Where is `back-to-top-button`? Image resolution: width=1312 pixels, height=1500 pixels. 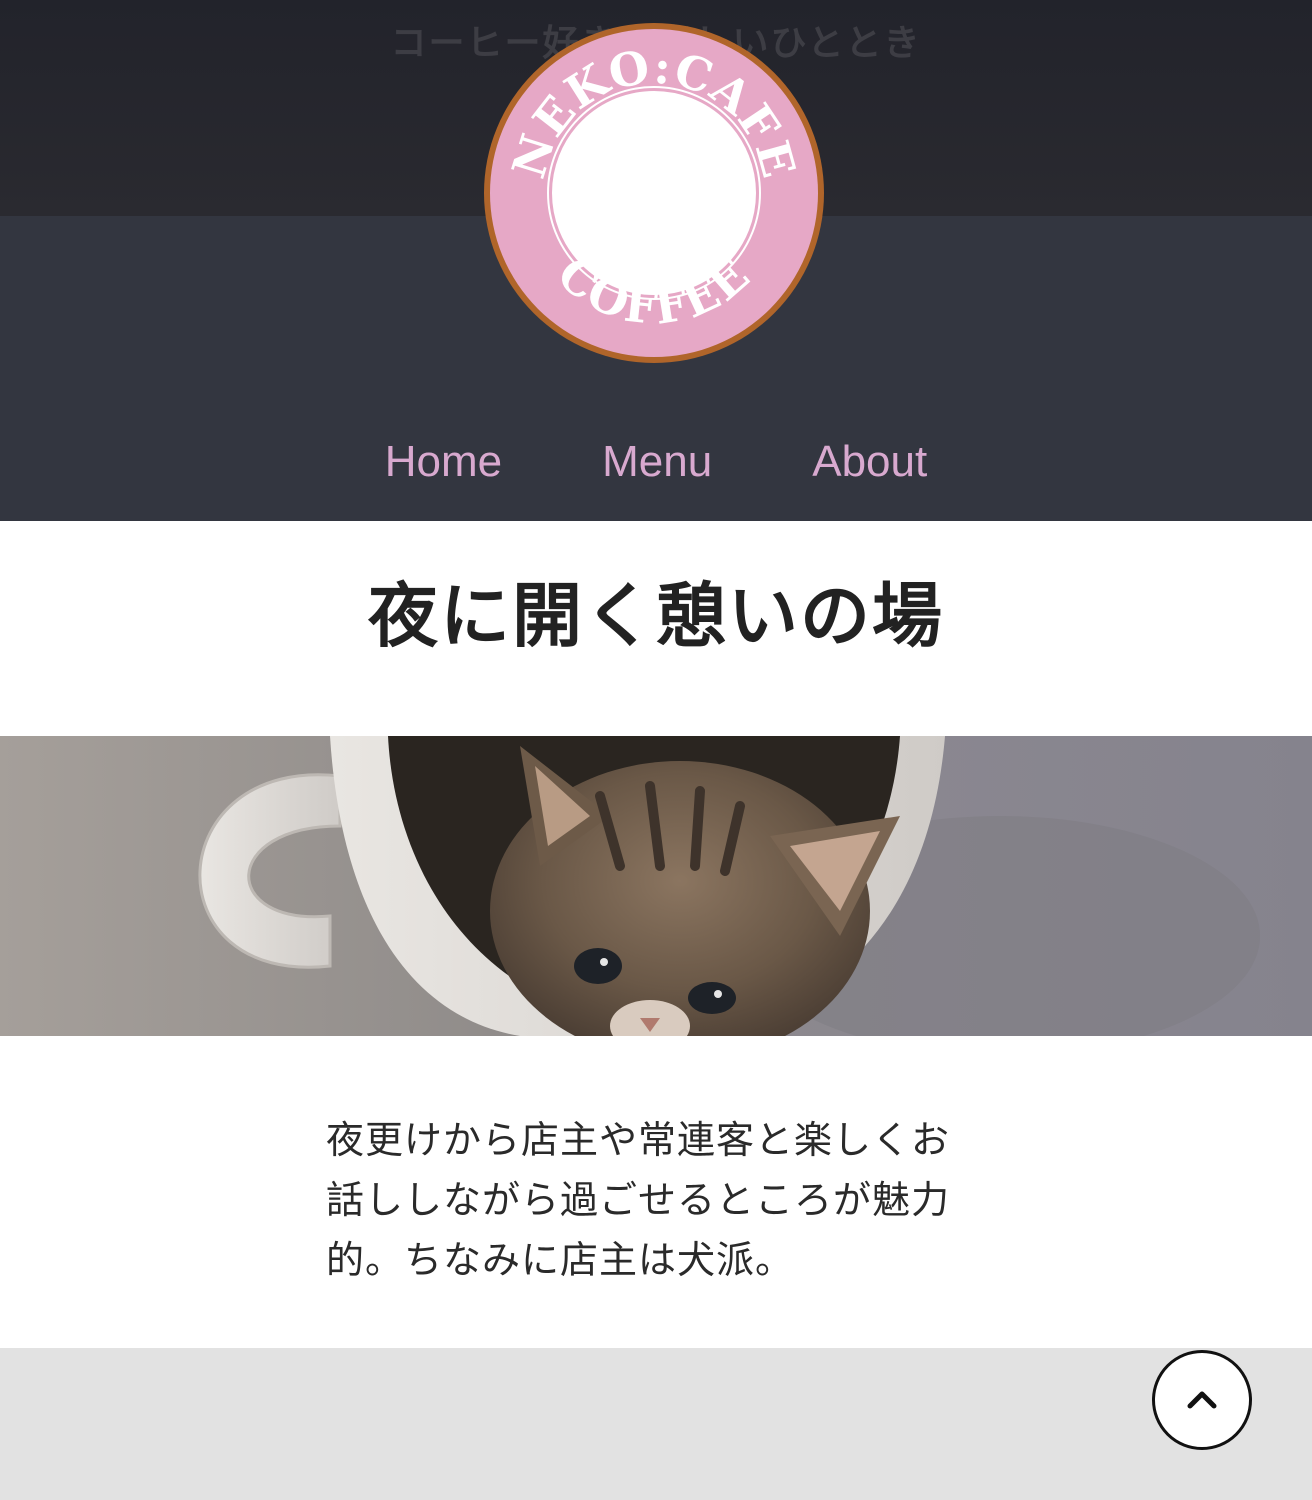 back-to-top-button is located at coordinates (1202, 1400).